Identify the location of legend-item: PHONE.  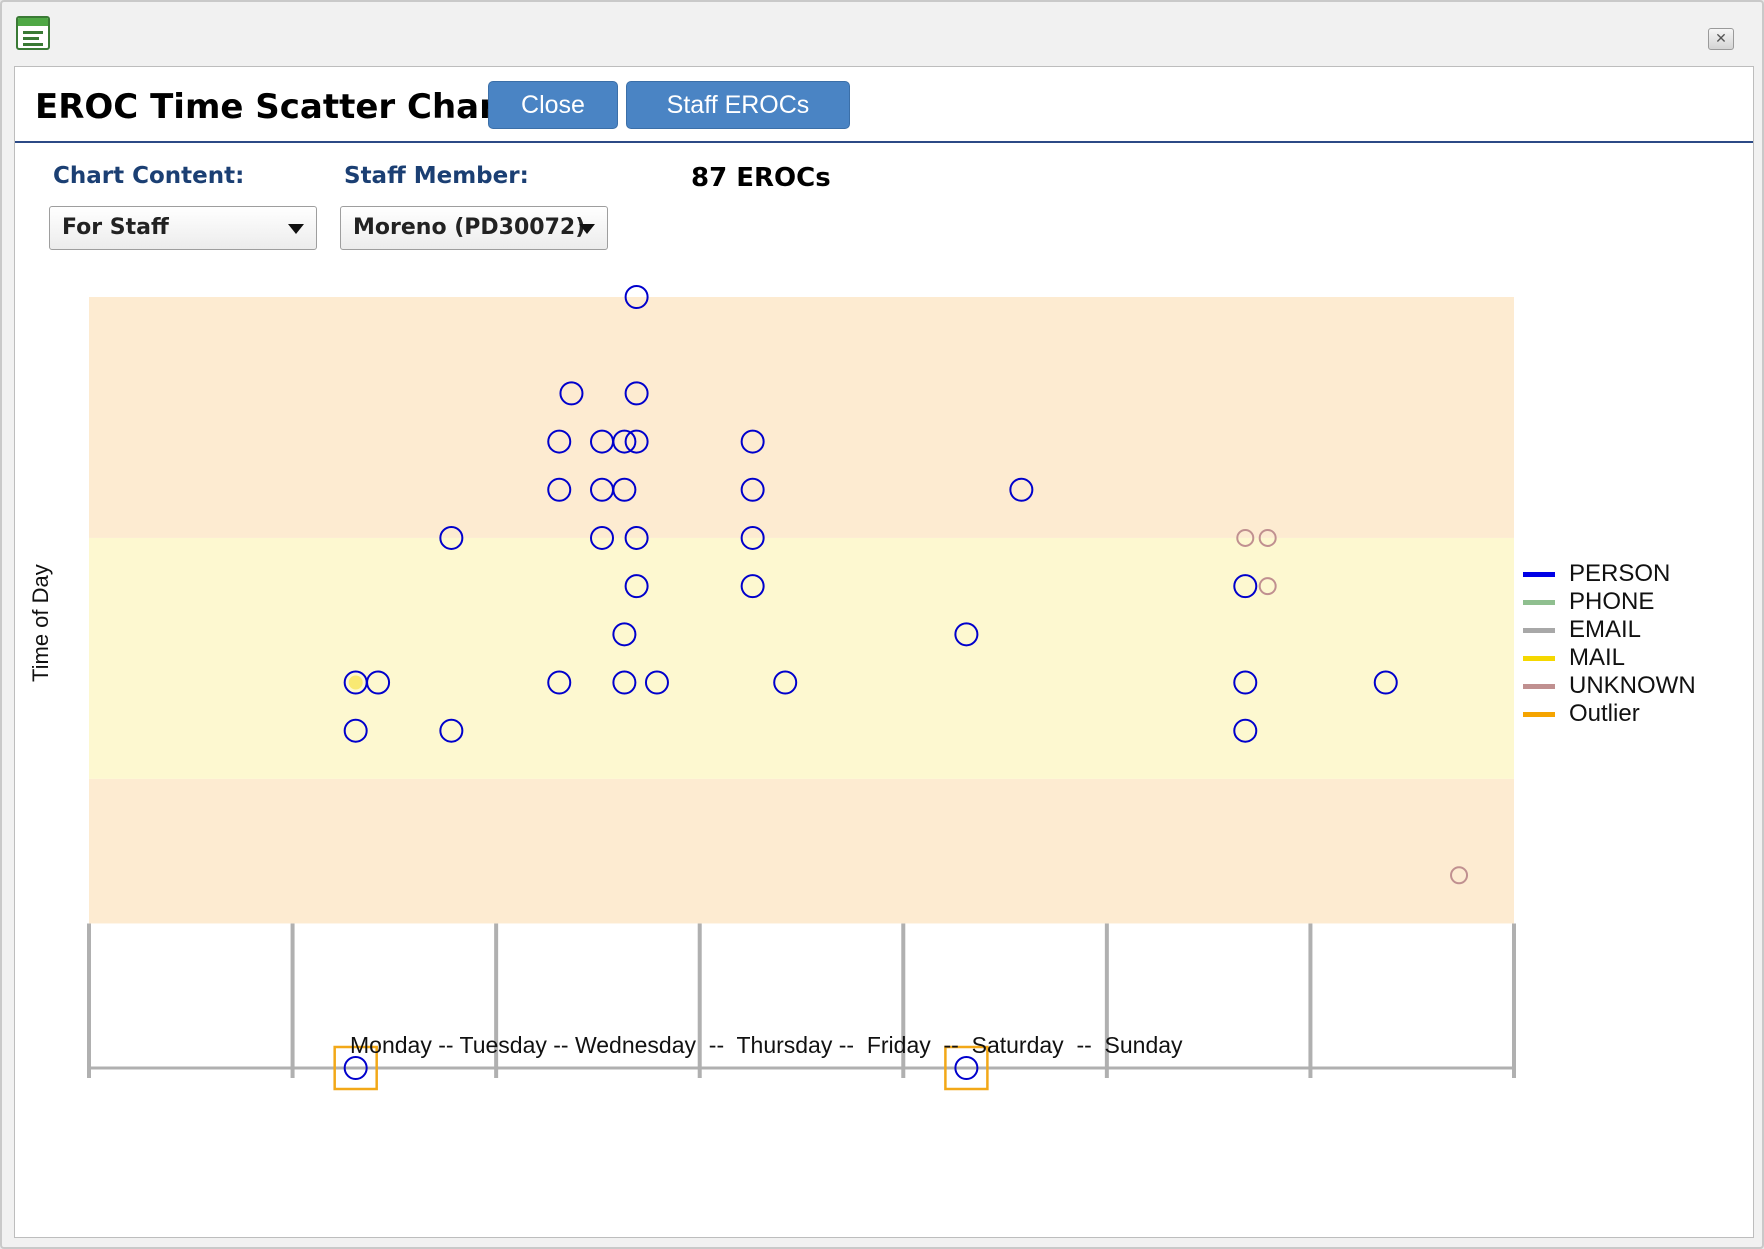
(1609, 602).